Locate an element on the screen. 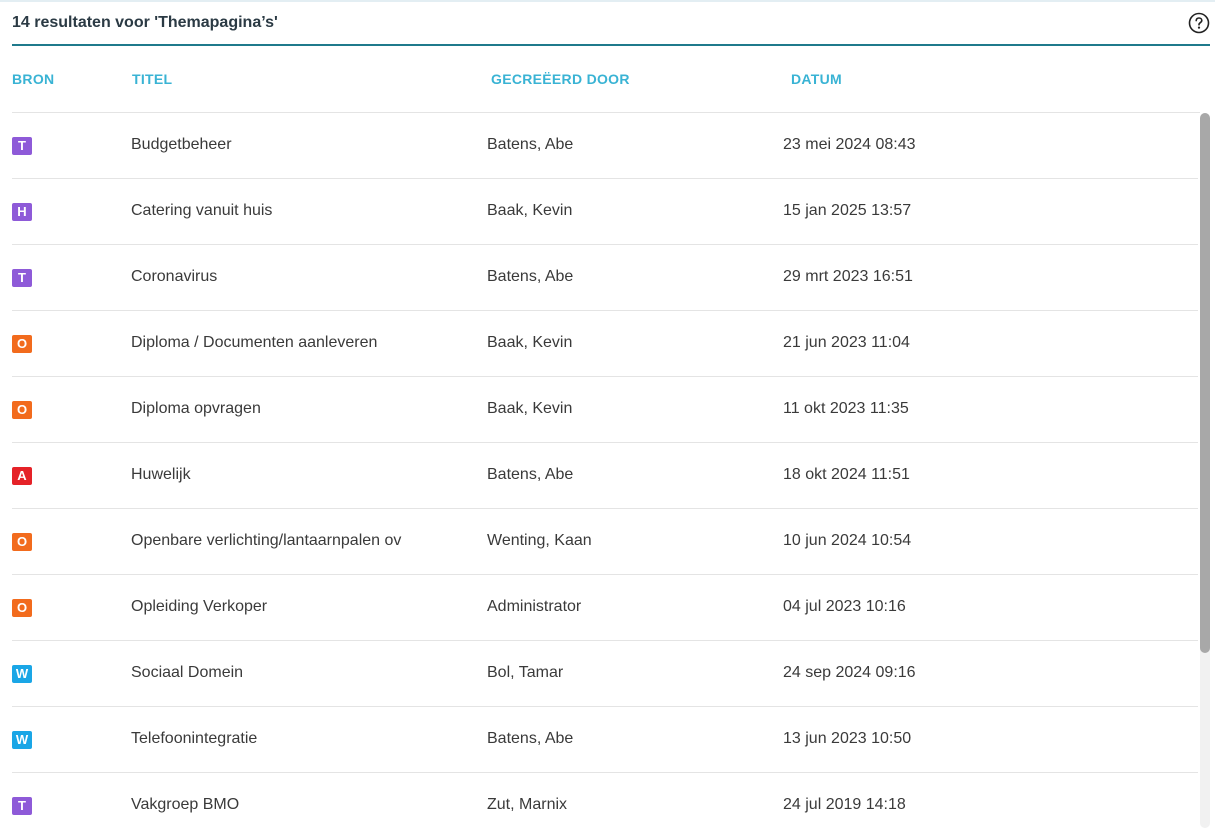 Image resolution: width=1215 pixels, height=833 pixels. row-title: Huwelijk is located at coordinates (161, 474).